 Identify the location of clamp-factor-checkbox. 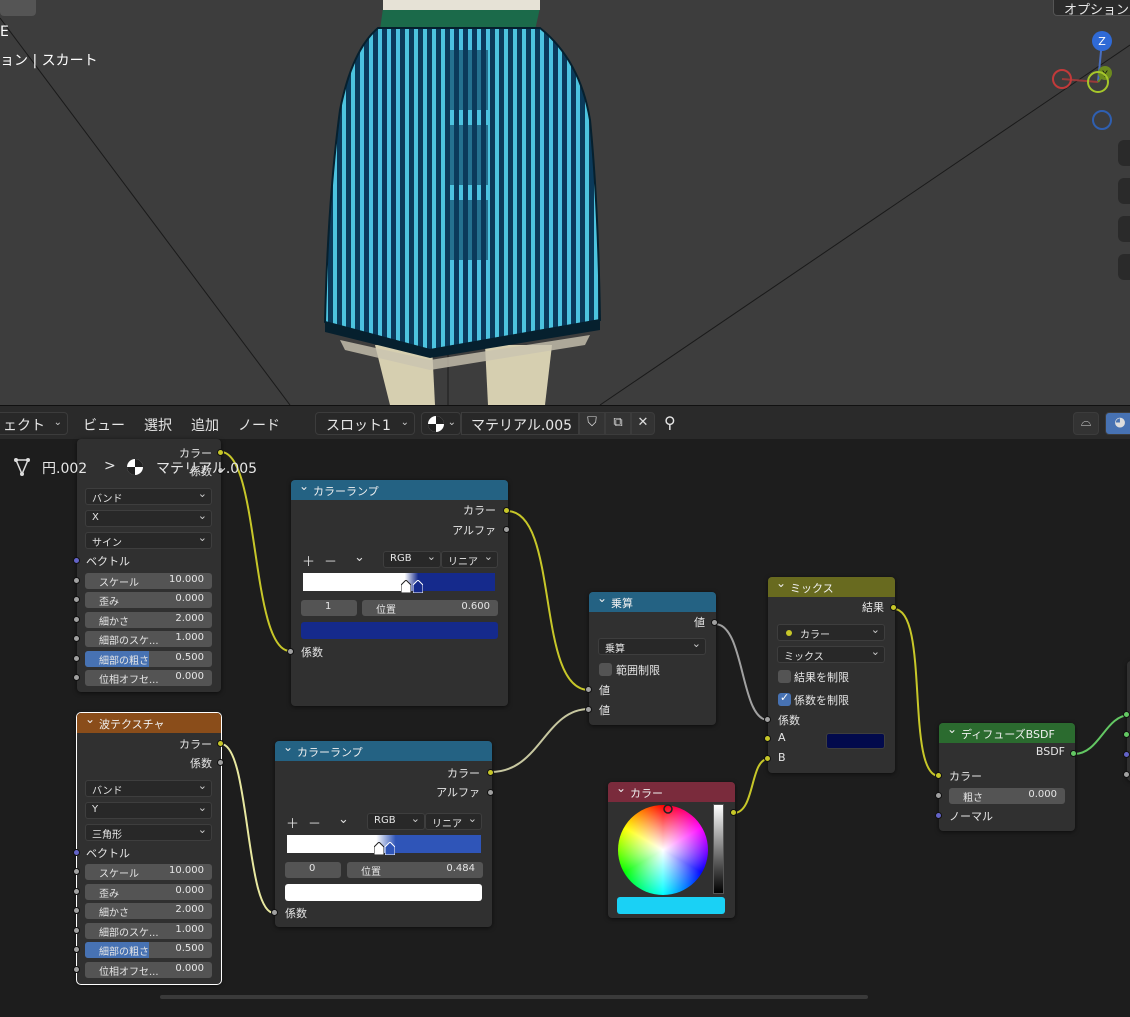
(784, 698).